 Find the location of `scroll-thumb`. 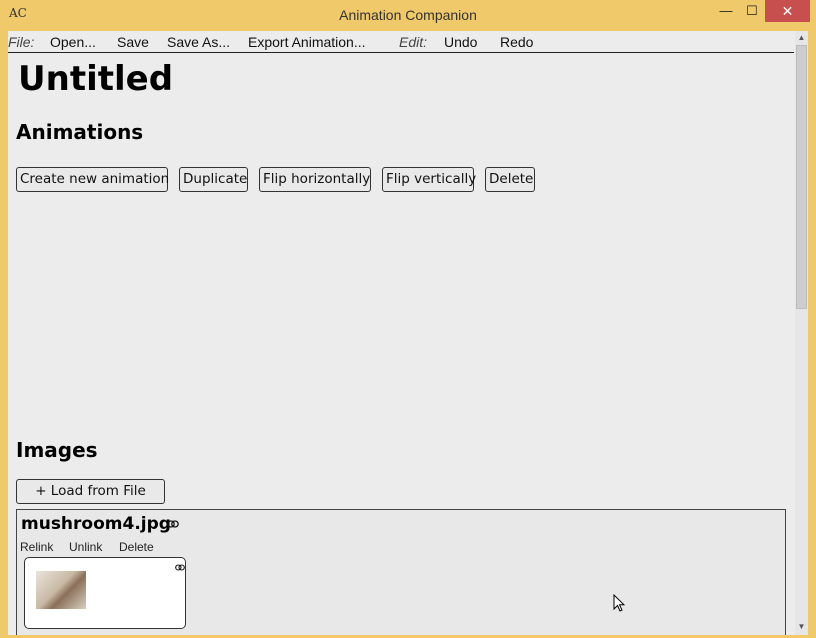

scroll-thumb is located at coordinates (801, 177).